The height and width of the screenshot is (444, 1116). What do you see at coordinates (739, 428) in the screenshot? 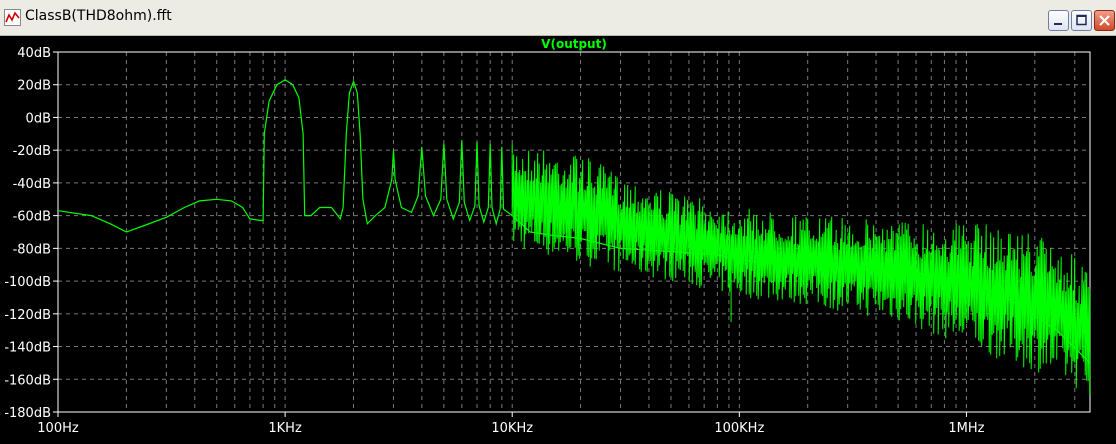
I see `x-tick-label: 100KHz` at bounding box center [739, 428].